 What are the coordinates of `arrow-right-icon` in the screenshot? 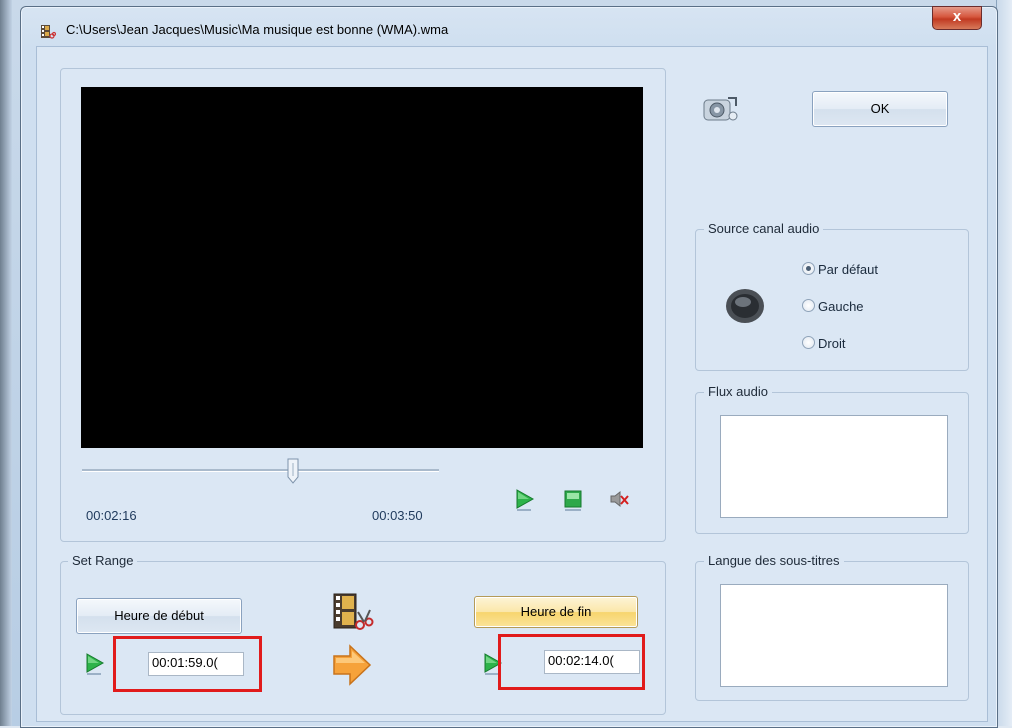 It's located at (352, 665).